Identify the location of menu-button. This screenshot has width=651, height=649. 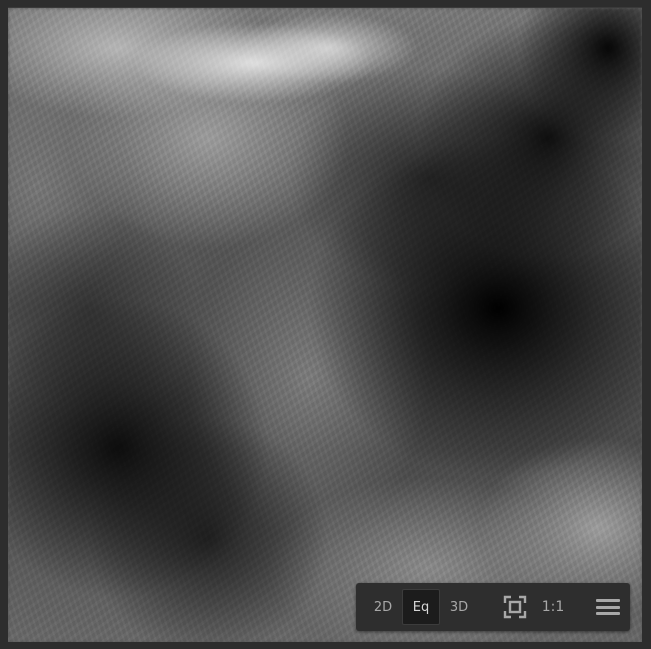
(608, 607).